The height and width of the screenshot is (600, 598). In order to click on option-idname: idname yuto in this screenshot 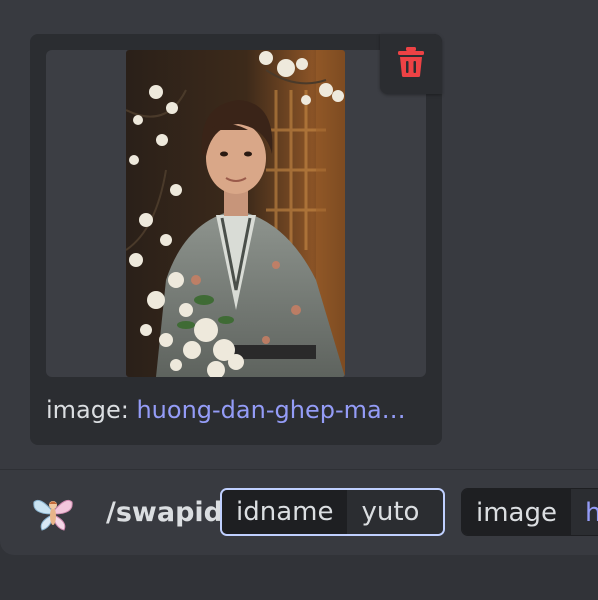, I will do `click(332, 512)`.